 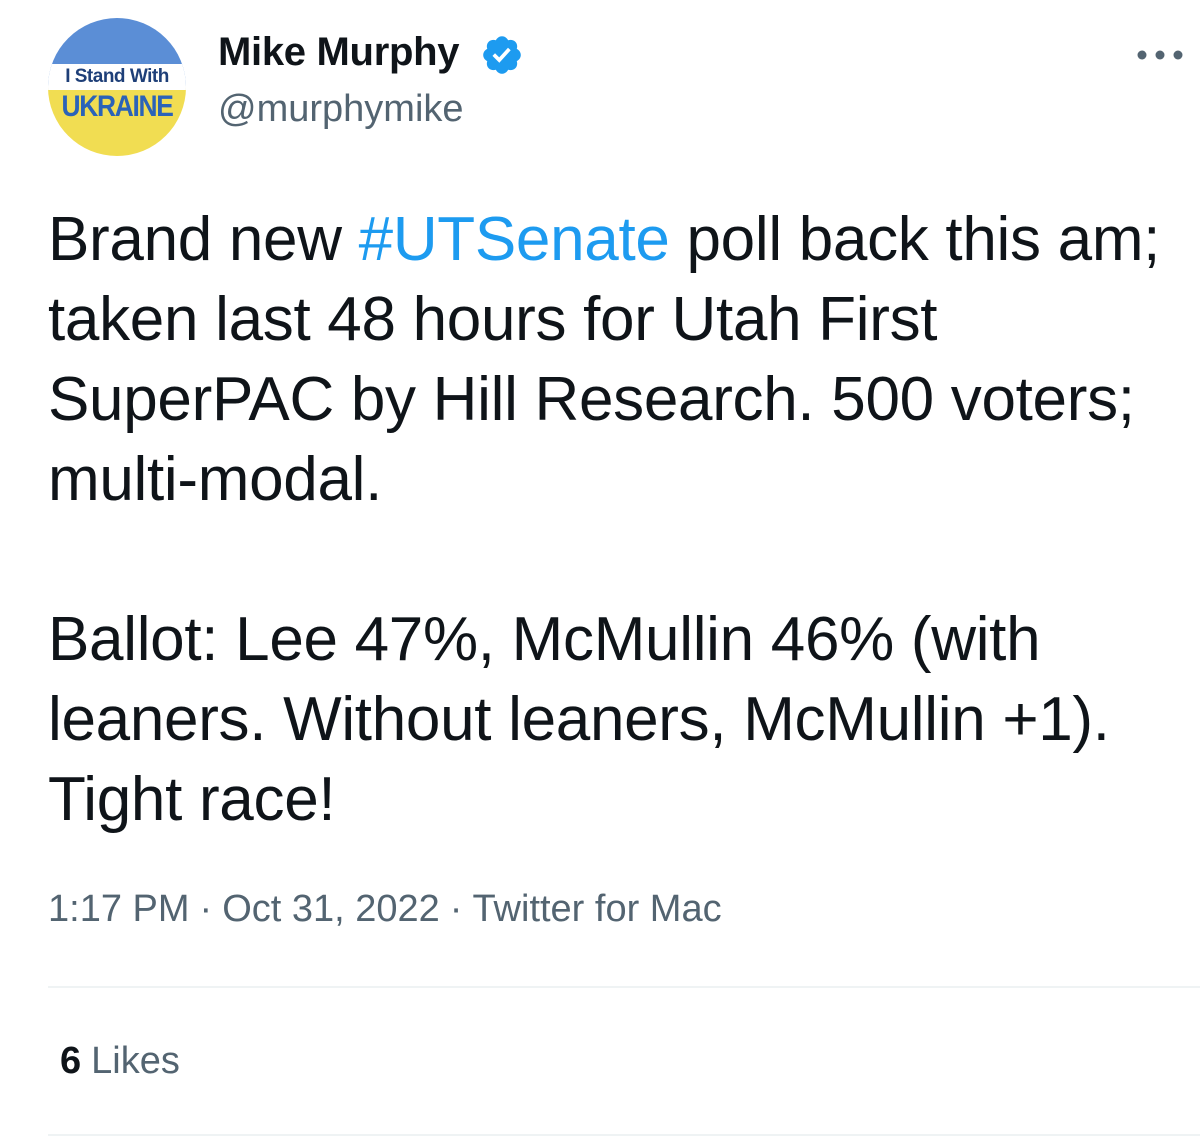 What do you see at coordinates (502, 55) in the screenshot?
I see `verified-badge-icon` at bounding box center [502, 55].